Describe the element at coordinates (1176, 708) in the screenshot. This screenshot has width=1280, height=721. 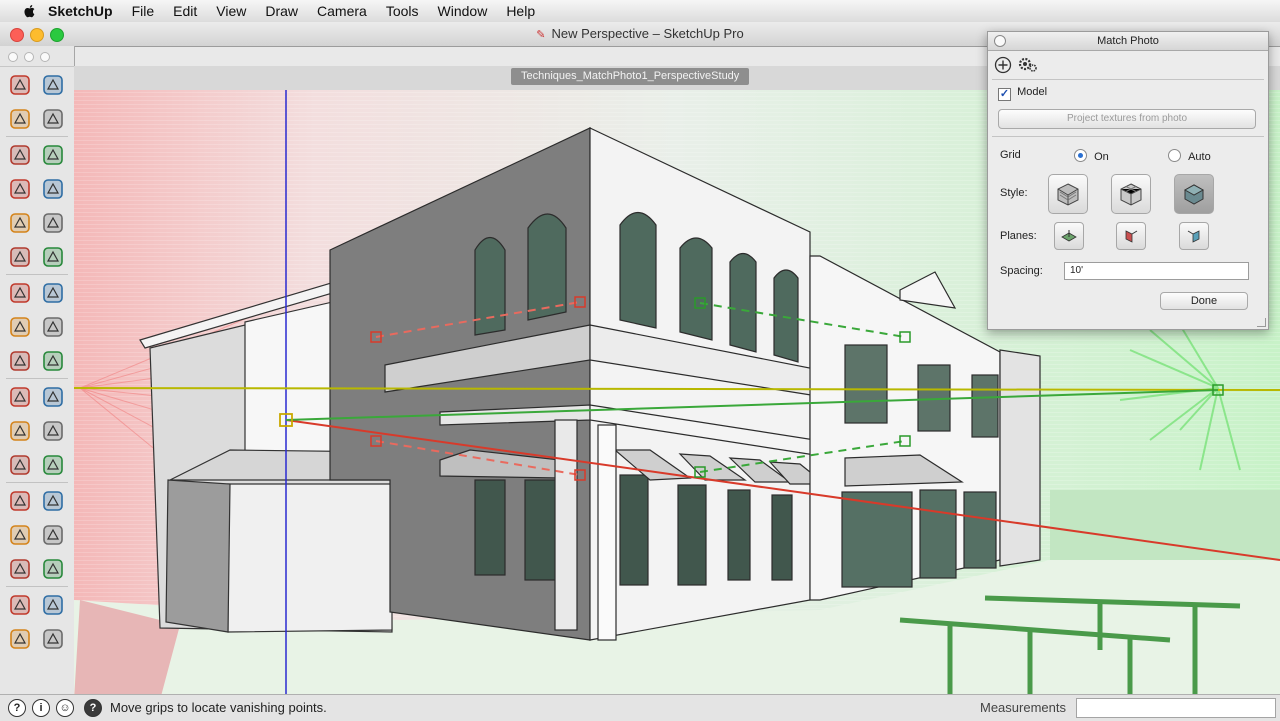
I see `measurements-input` at that location.